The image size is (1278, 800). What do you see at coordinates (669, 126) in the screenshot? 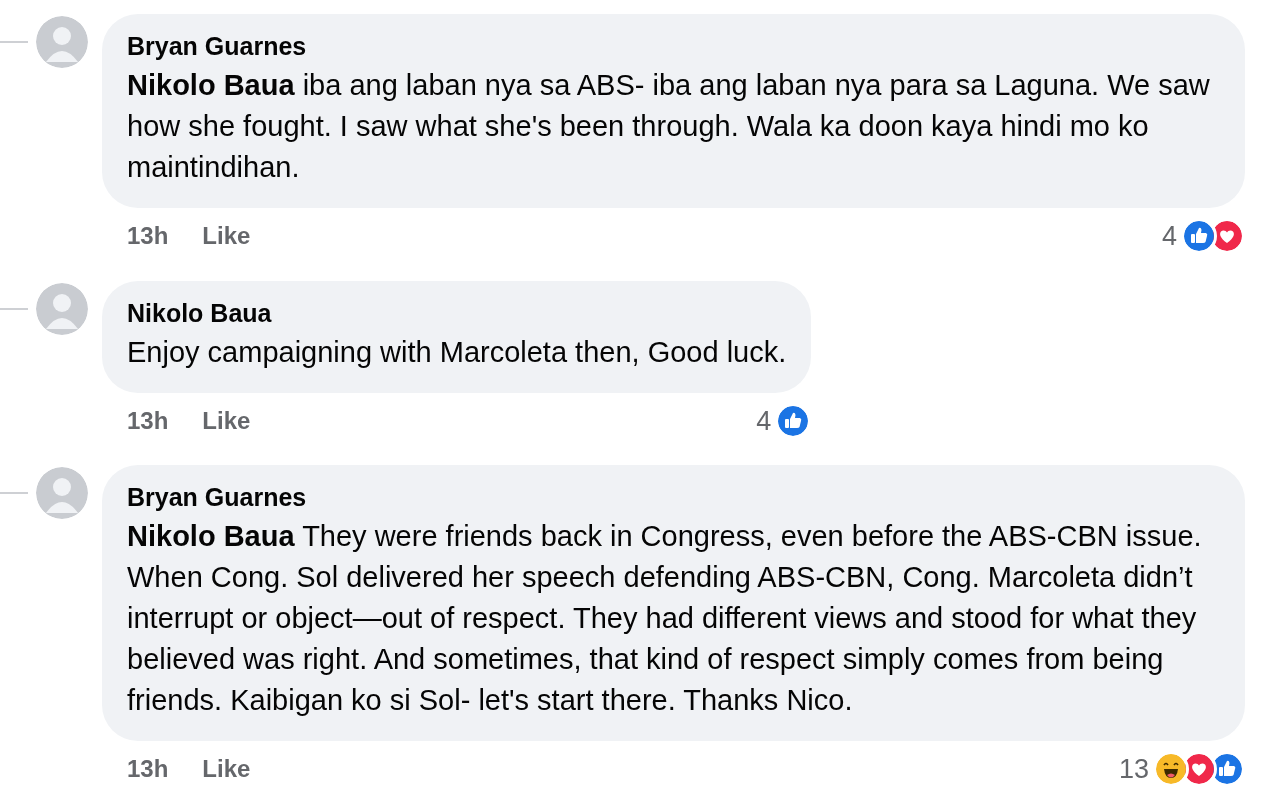
I see `comment-text: Nikolo Baua iba ang laban nya sa ABS- iba ang laban nya para sa Laguna. We saw how she fought. I saw what she's been through. Wala ka doon kaya hindi mo ko maintindihan.` at bounding box center [669, 126].